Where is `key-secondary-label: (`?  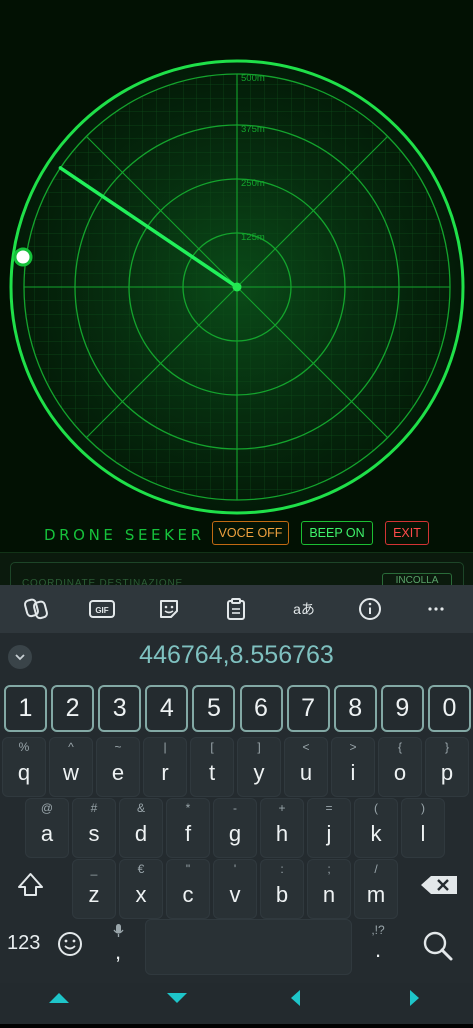
key-secondary-label: ( is located at coordinates (376, 808).